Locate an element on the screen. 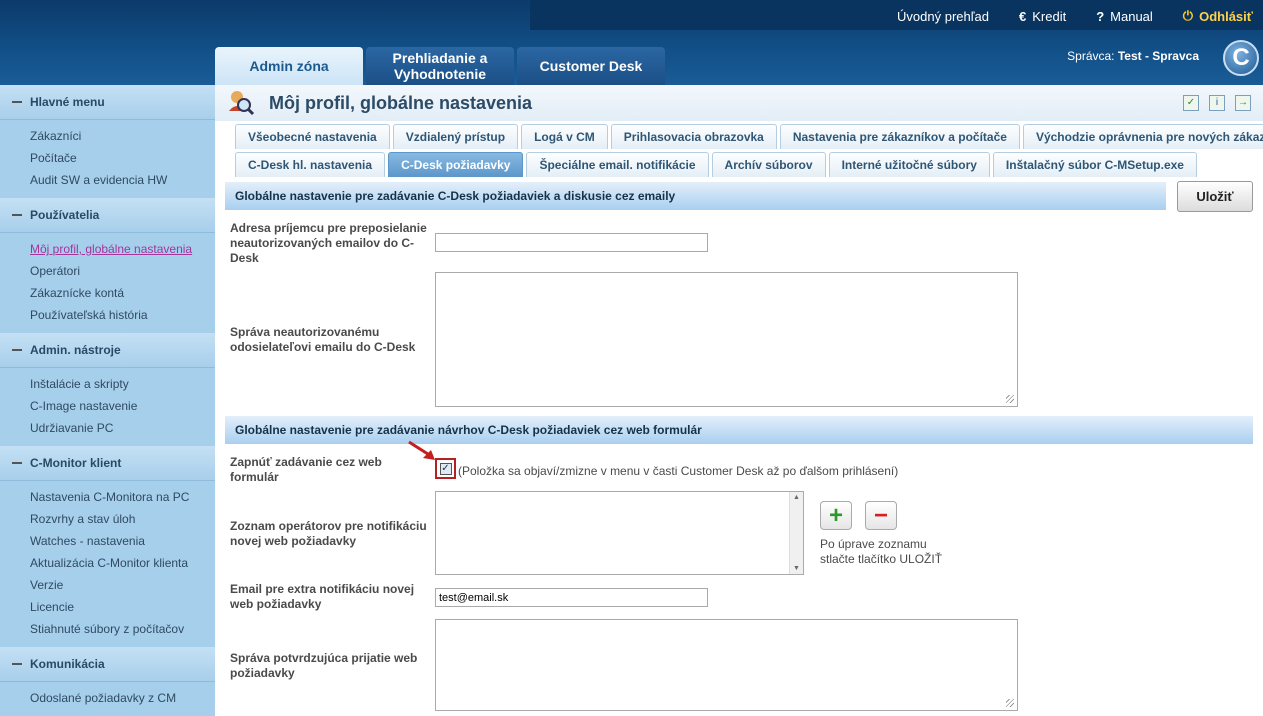  sidebar-section-title: Komunikácia is located at coordinates (67, 664).